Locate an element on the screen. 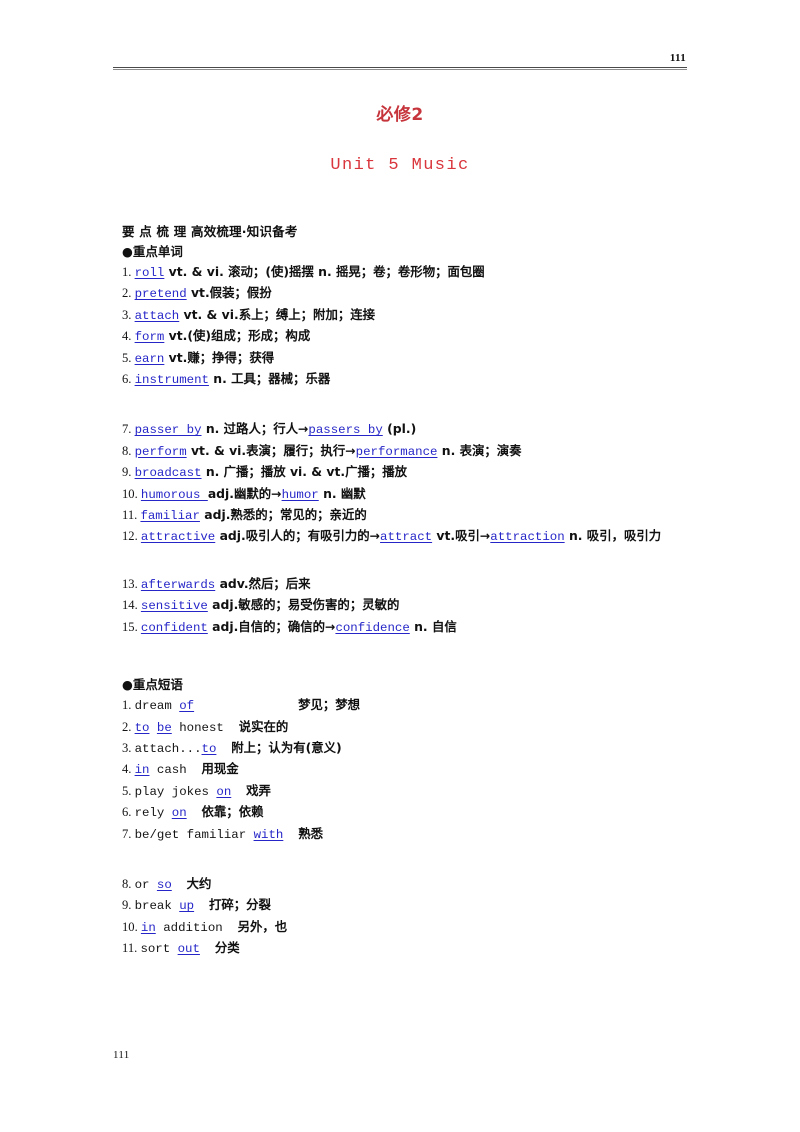 The width and height of the screenshot is (800, 1132). overview-heading: 要 点 梳 理 高效梳理·知识备考 is located at coordinates (210, 231).